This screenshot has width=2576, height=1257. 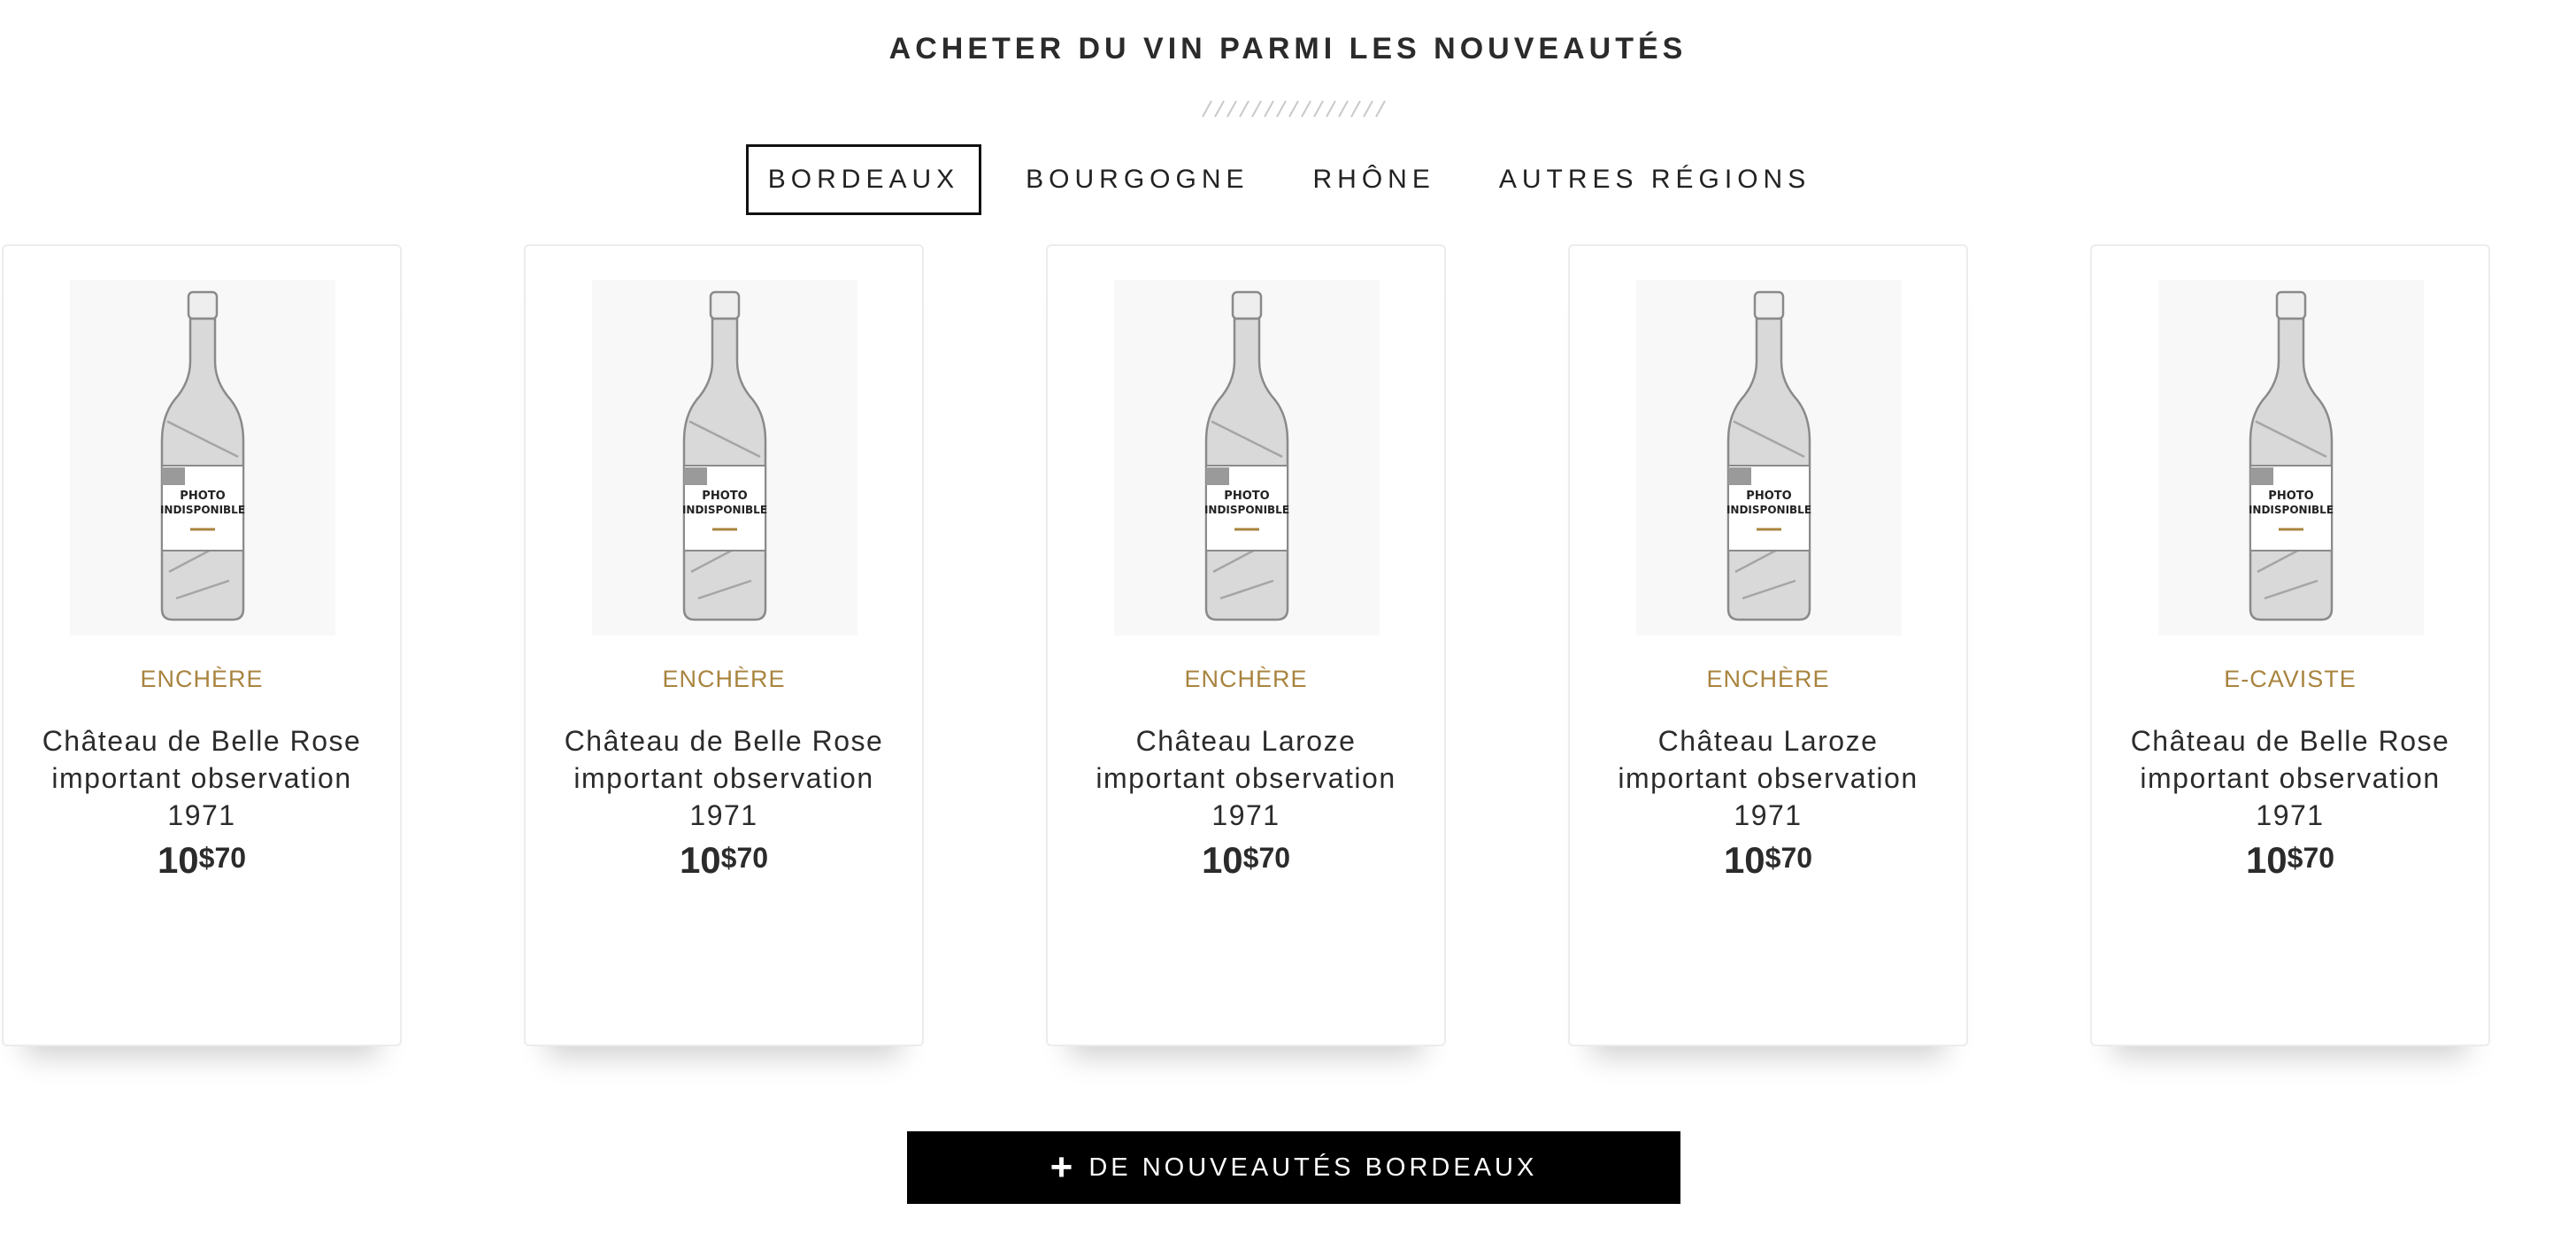 What do you see at coordinates (1137, 179) in the screenshot?
I see `tab-bourgogne: BOURGOGNE` at bounding box center [1137, 179].